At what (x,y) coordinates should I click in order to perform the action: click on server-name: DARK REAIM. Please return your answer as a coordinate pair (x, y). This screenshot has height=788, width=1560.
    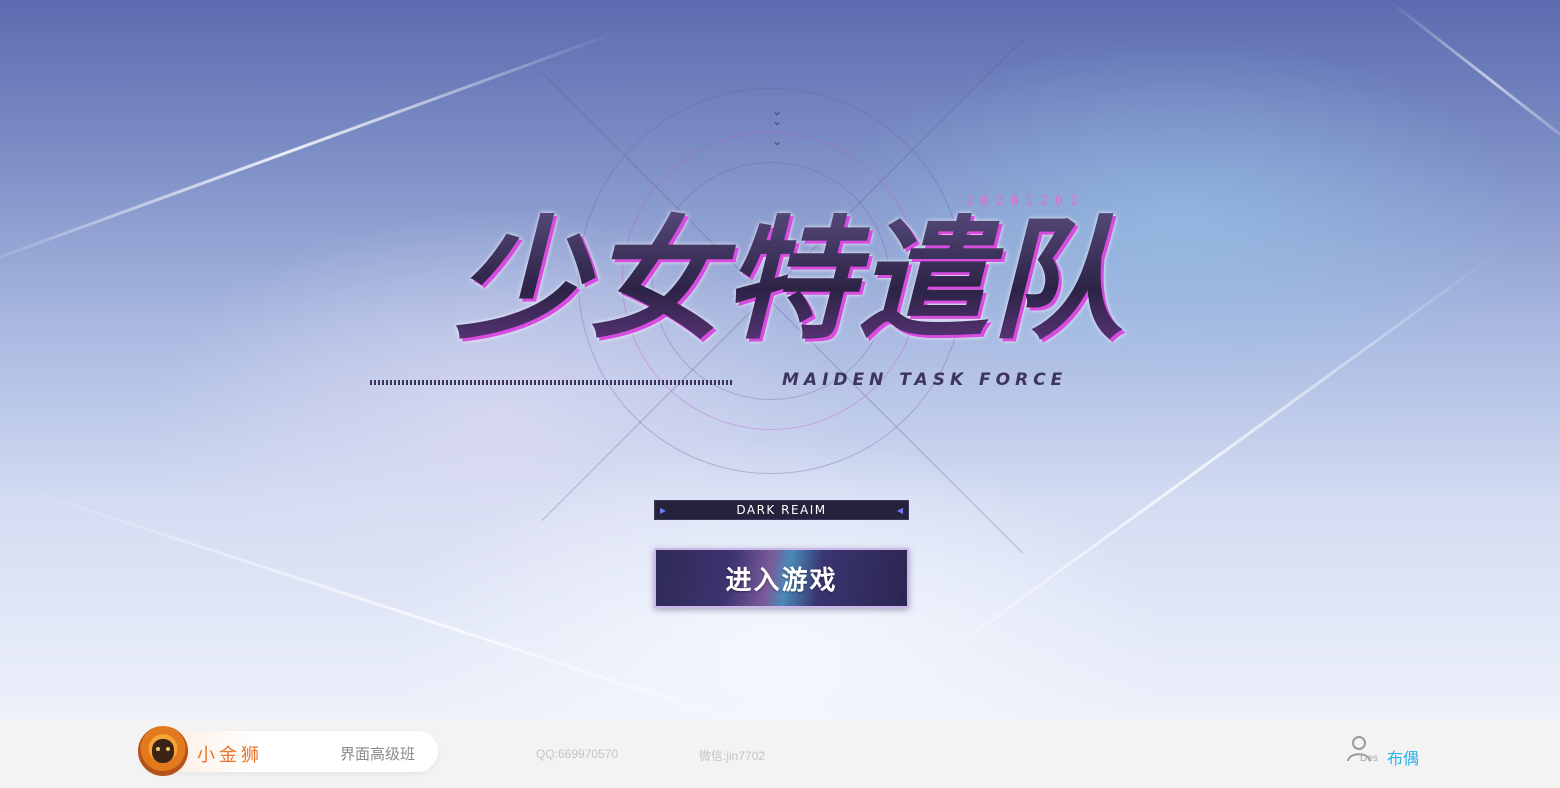
    Looking at the image, I should click on (781, 510).